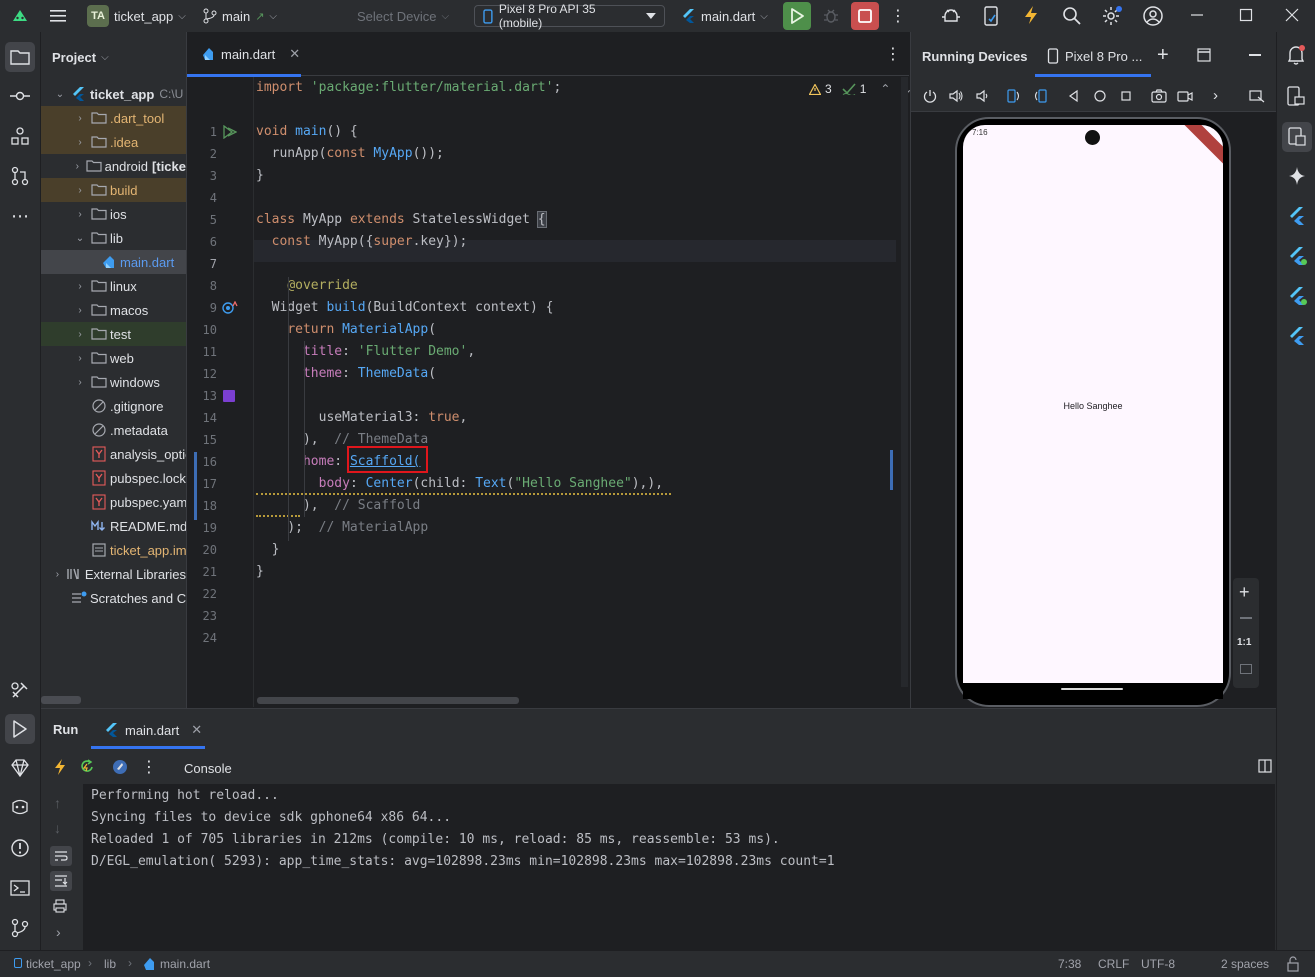 The width and height of the screenshot is (1315, 977). I want to click on tree-item: › External Libraries, so click(113, 574).